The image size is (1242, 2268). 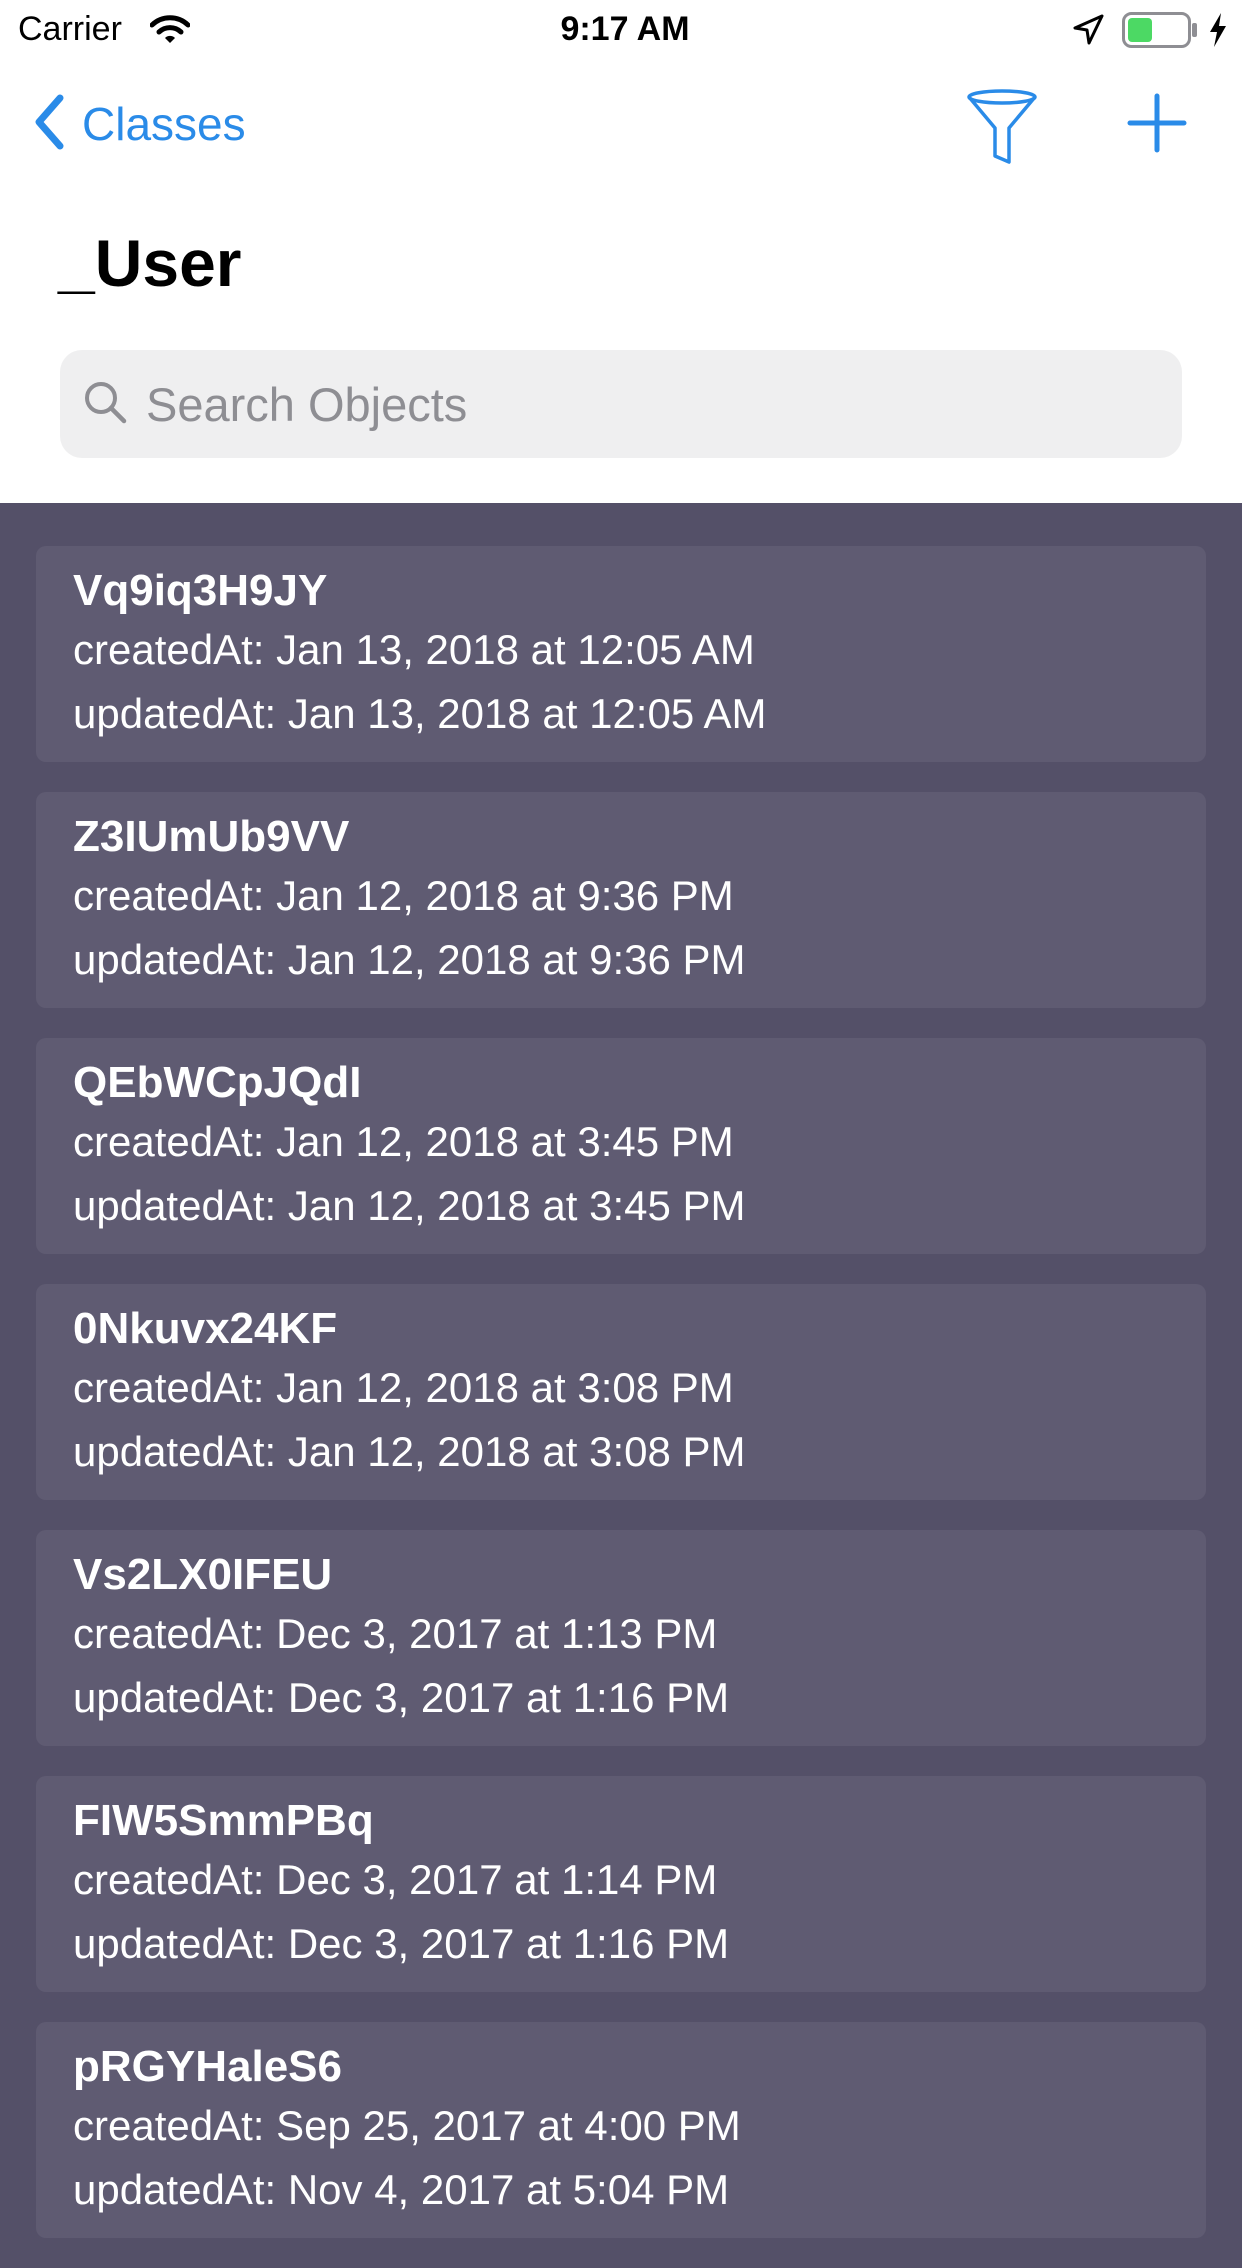 I want to click on updated-at: updatedAt: Jan 12, 2018 at 3:08 PM, so click(x=409, y=1451).